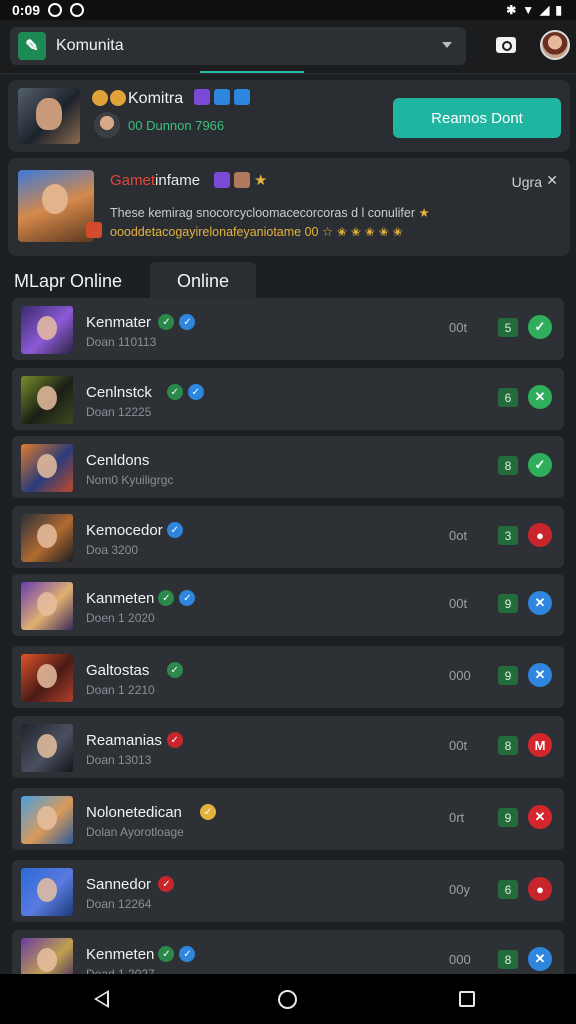  I want to click on game-badge-icon, so click(94, 230).